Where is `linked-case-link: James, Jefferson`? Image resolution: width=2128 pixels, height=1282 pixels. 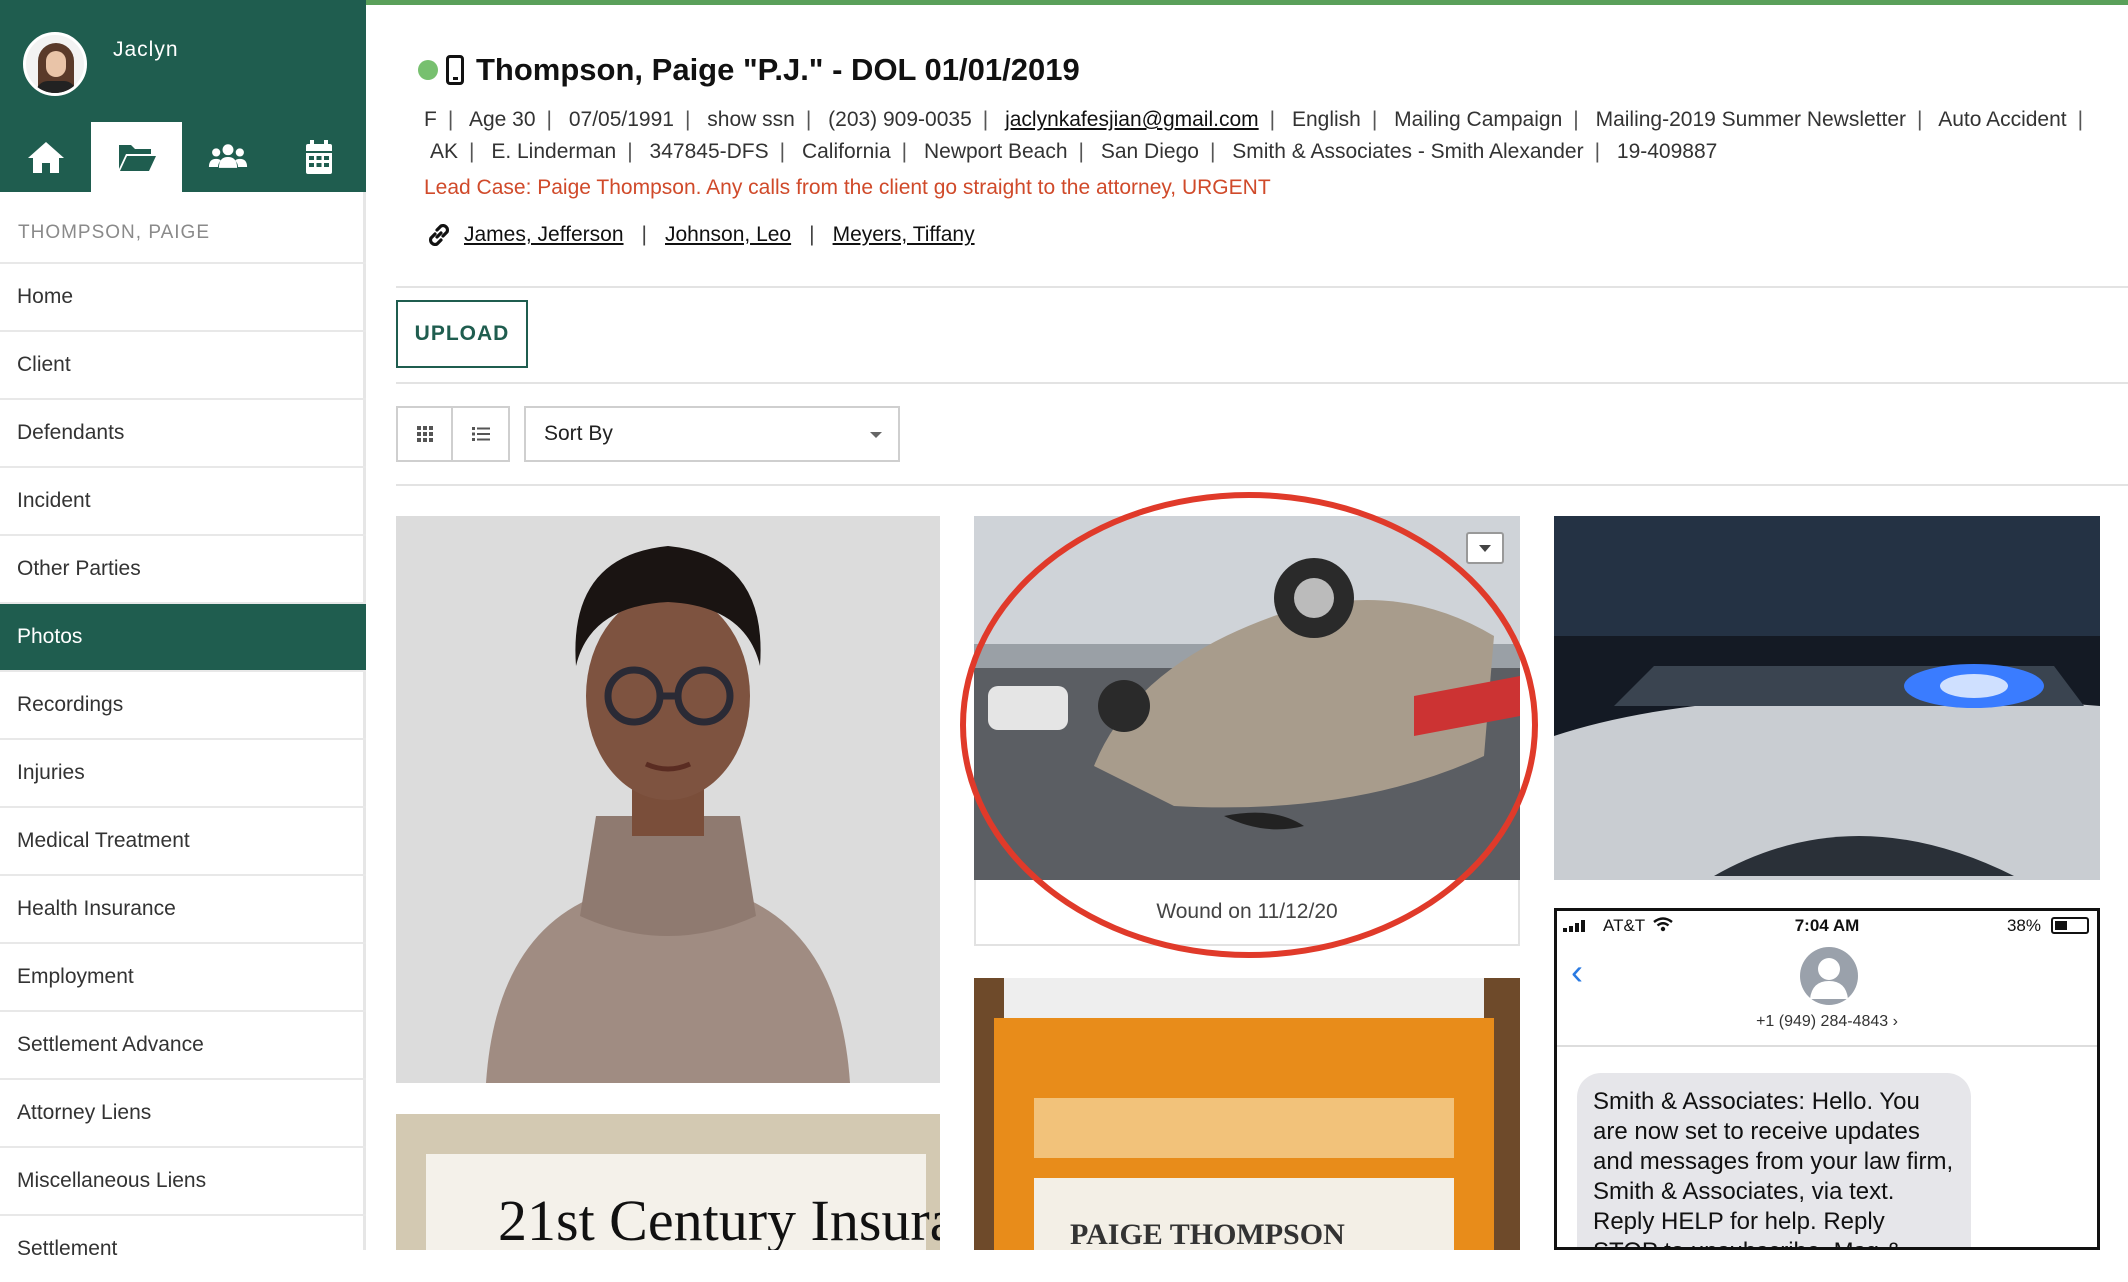
linked-case-link: James, Jefferson is located at coordinates (544, 235).